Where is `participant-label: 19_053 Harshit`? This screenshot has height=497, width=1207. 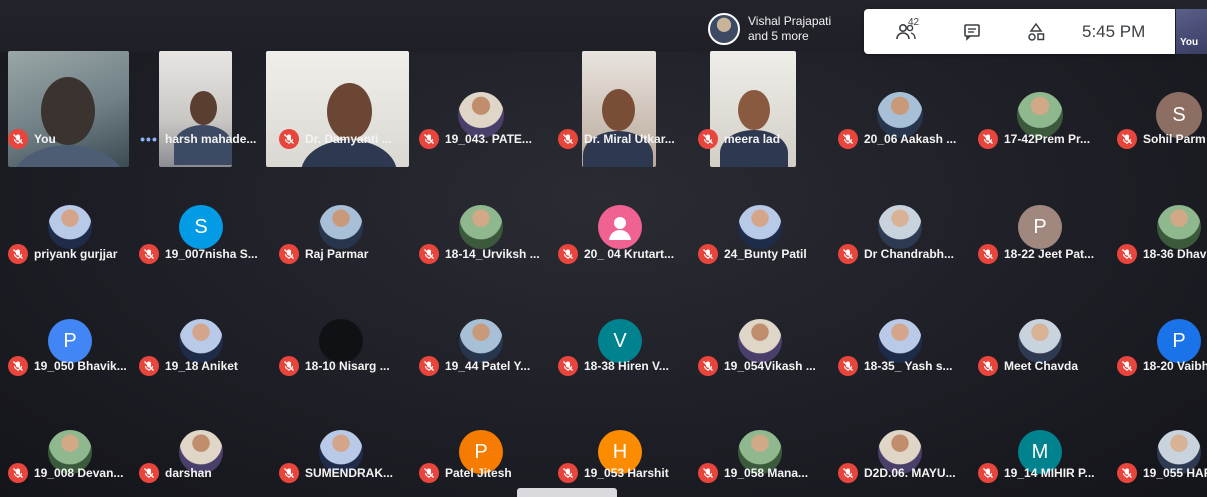 participant-label: 19_053 Harshit is located at coordinates (613, 473).